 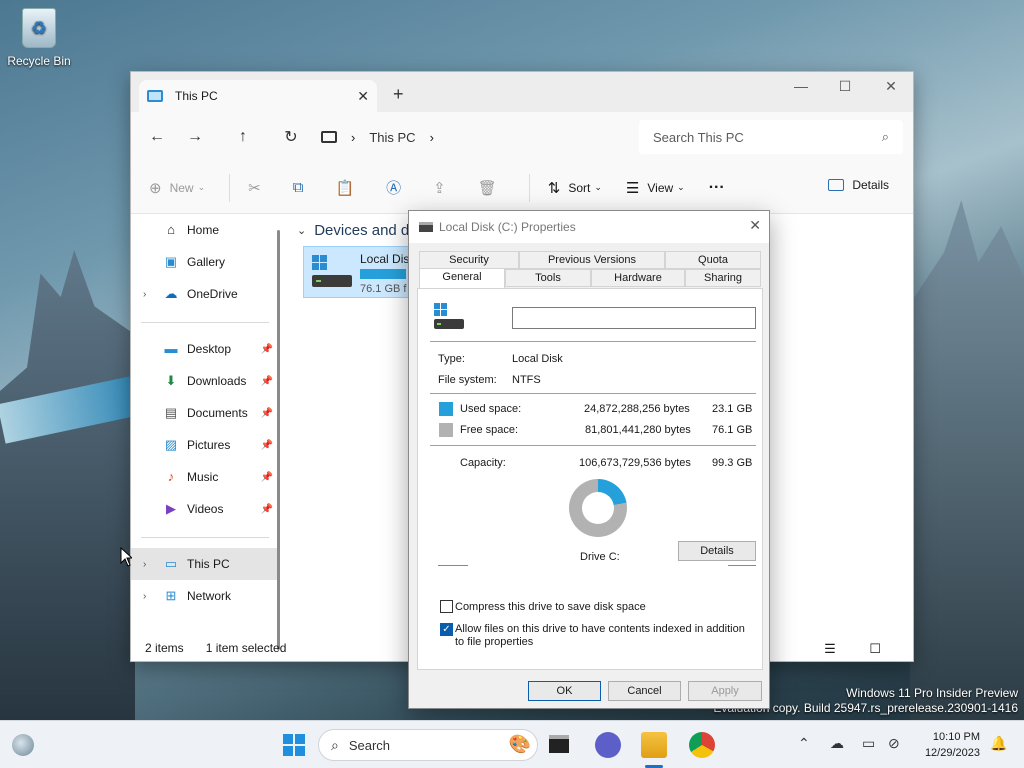 What do you see at coordinates (564, 691) in the screenshot?
I see `ok-button: OK` at bounding box center [564, 691].